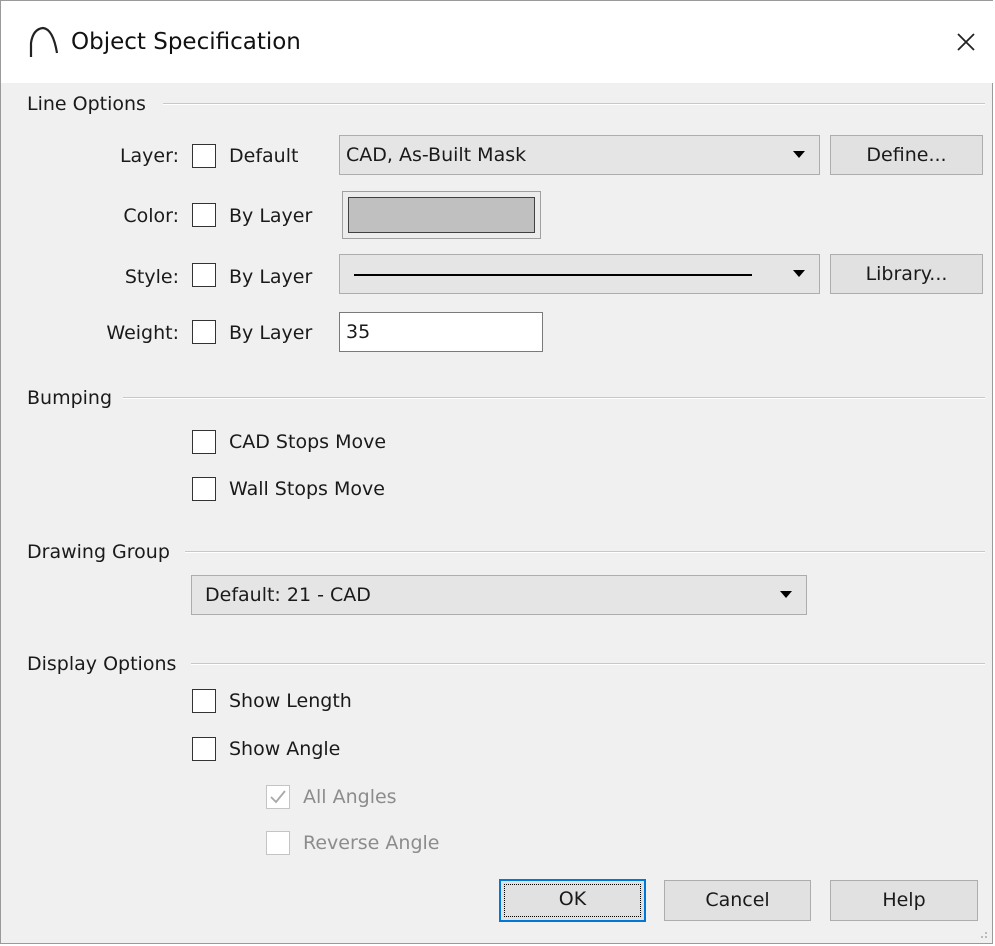  Describe the element at coordinates (271, 333) in the screenshot. I see `weight-by-layer-label: By Layer` at that location.